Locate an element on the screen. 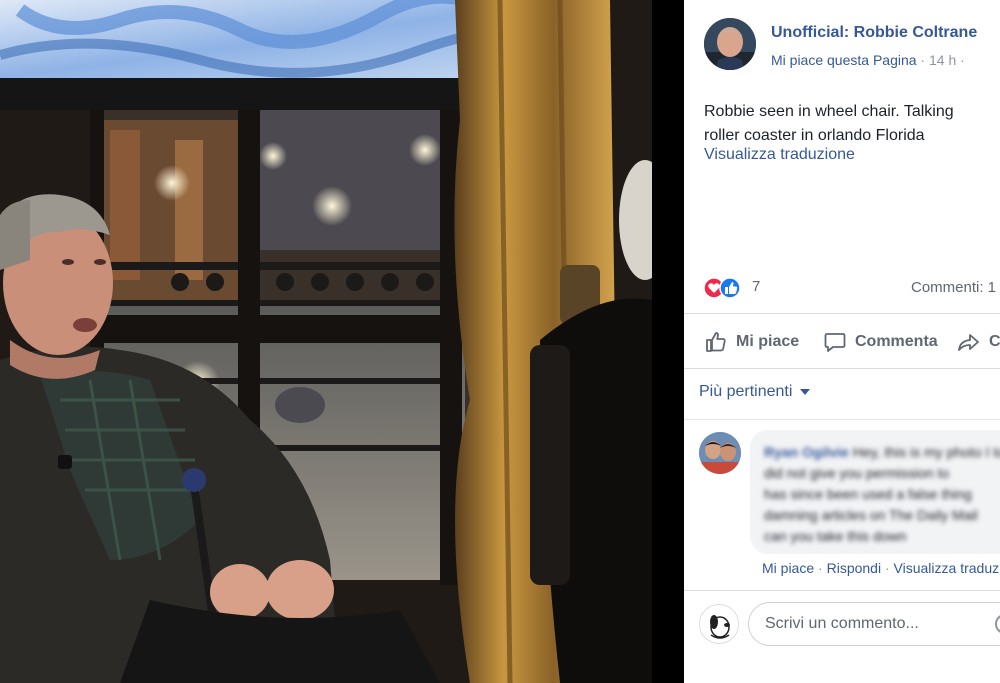 The image size is (1000, 683). like-page-link: Mi piace questa Pagina is located at coordinates (844, 60).